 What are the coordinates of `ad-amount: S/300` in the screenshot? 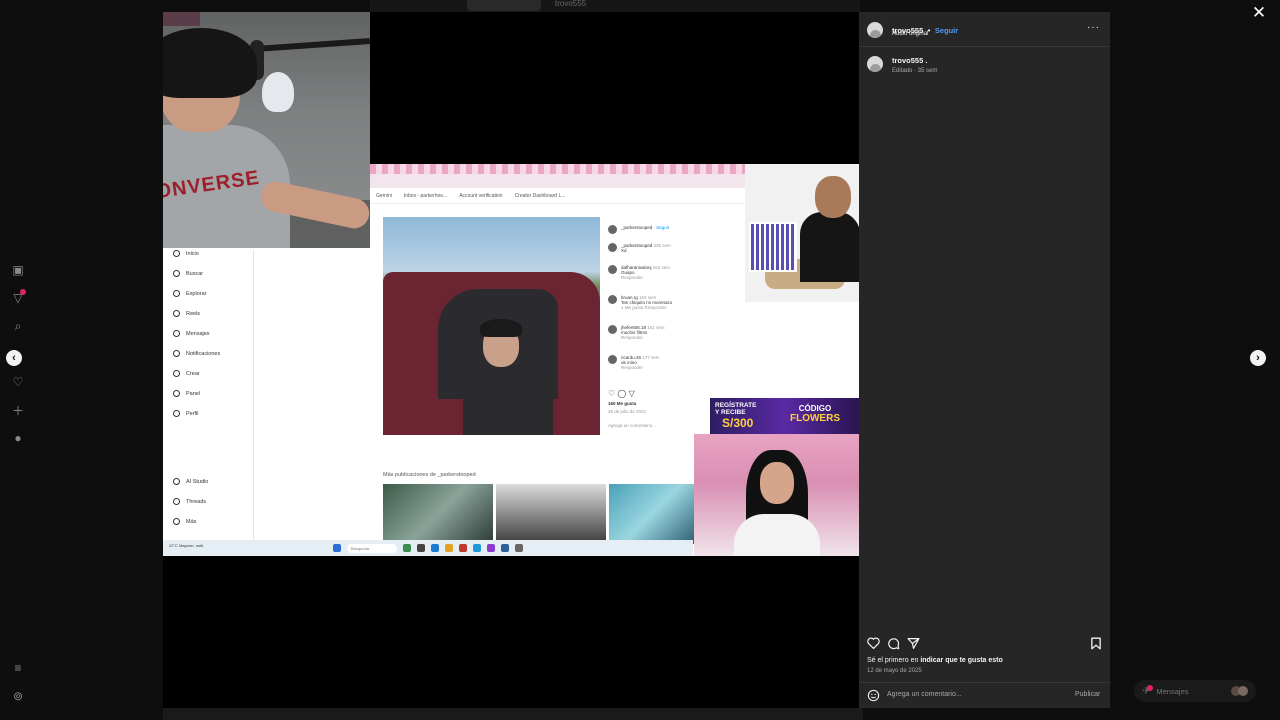 It's located at (738, 423).